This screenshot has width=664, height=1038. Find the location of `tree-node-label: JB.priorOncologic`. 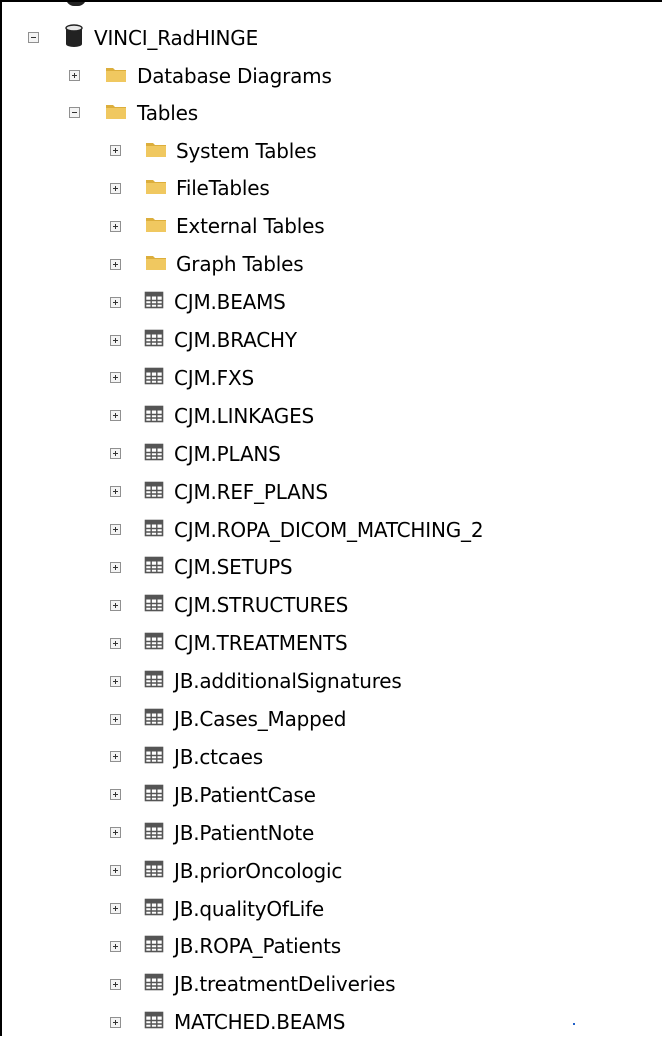

tree-node-label: JB.priorOncologic is located at coordinates (258, 870).